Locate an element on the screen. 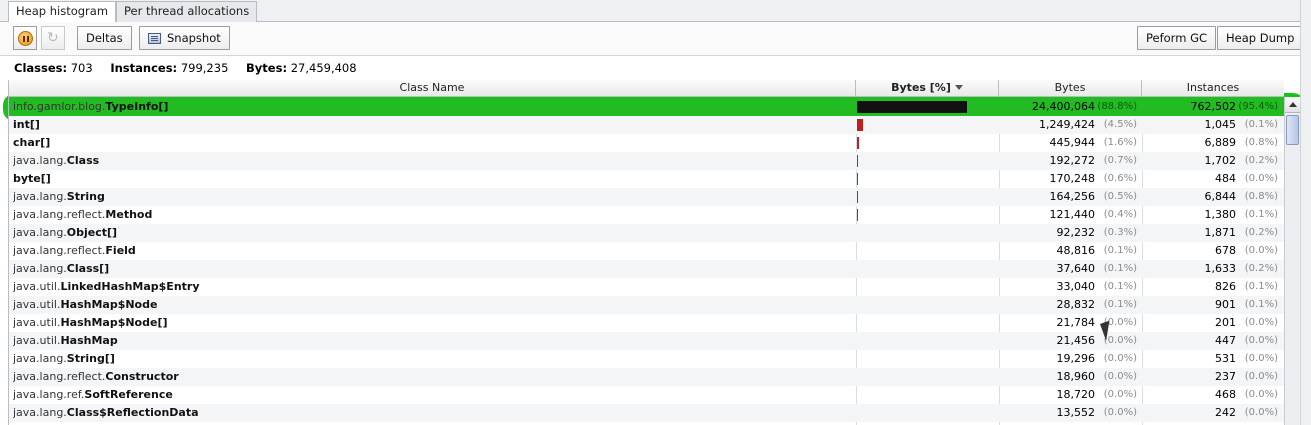 The width and height of the screenshot is (1311, 425). bytes-percent: (0.3%) is located at coordinates (1120, 232).